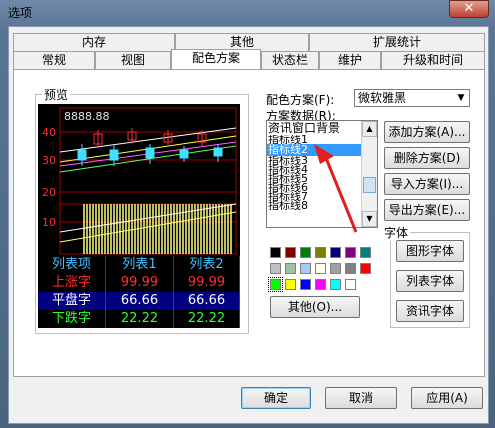  I want to click on scroll-up-icon: ▲, so click(369, 129).